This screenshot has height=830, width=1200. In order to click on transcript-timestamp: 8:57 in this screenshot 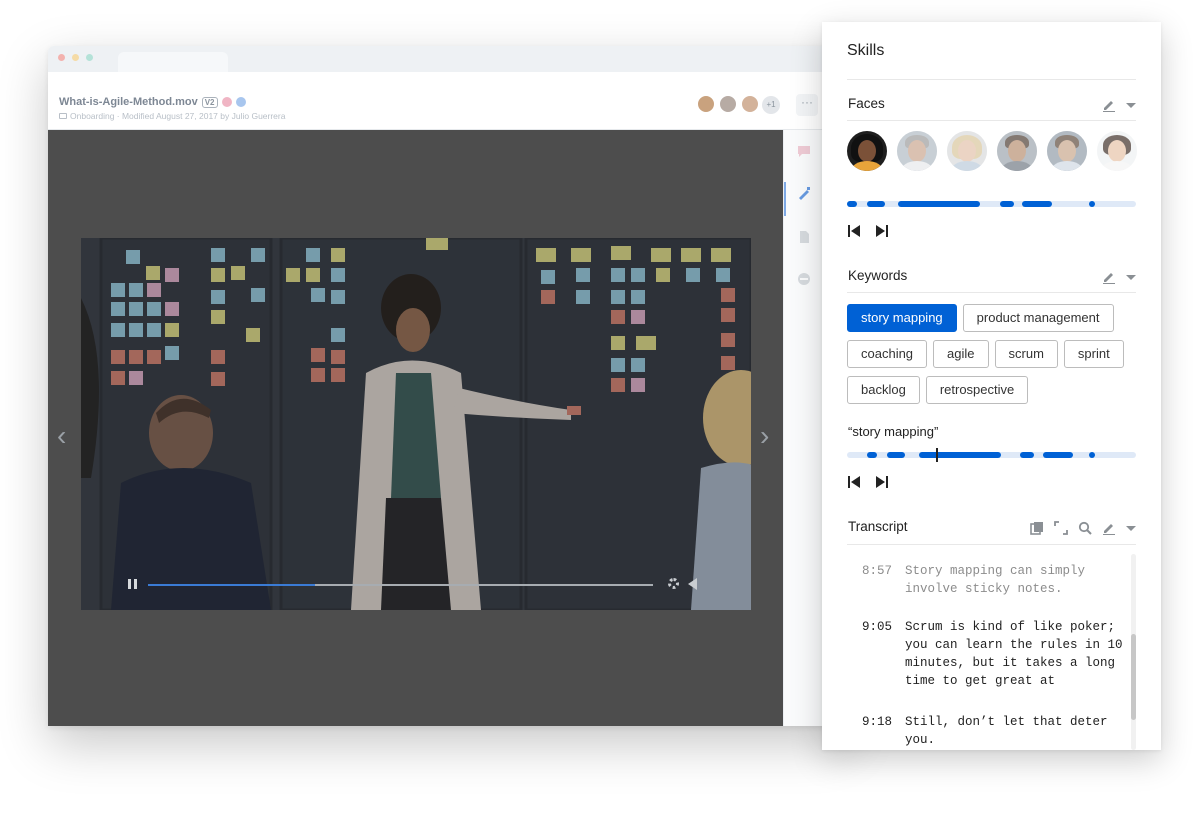, I will do `click(876, 571)`.